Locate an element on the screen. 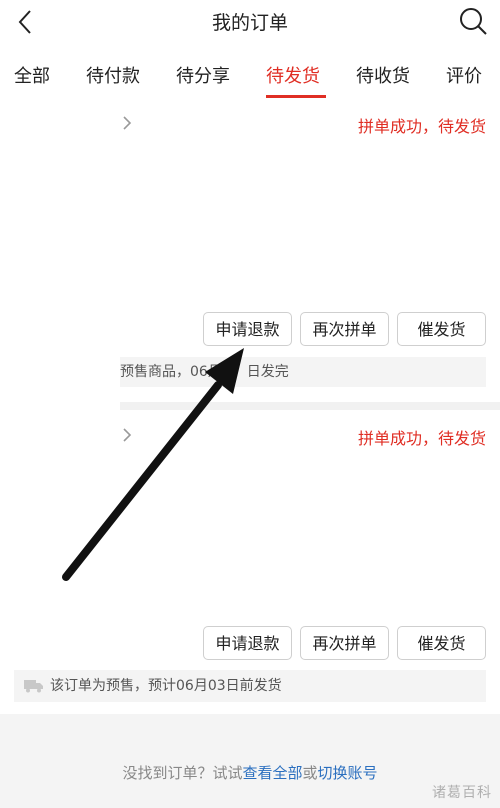  tab-pending-share: 待分享 is located at coordinates (203, 75).